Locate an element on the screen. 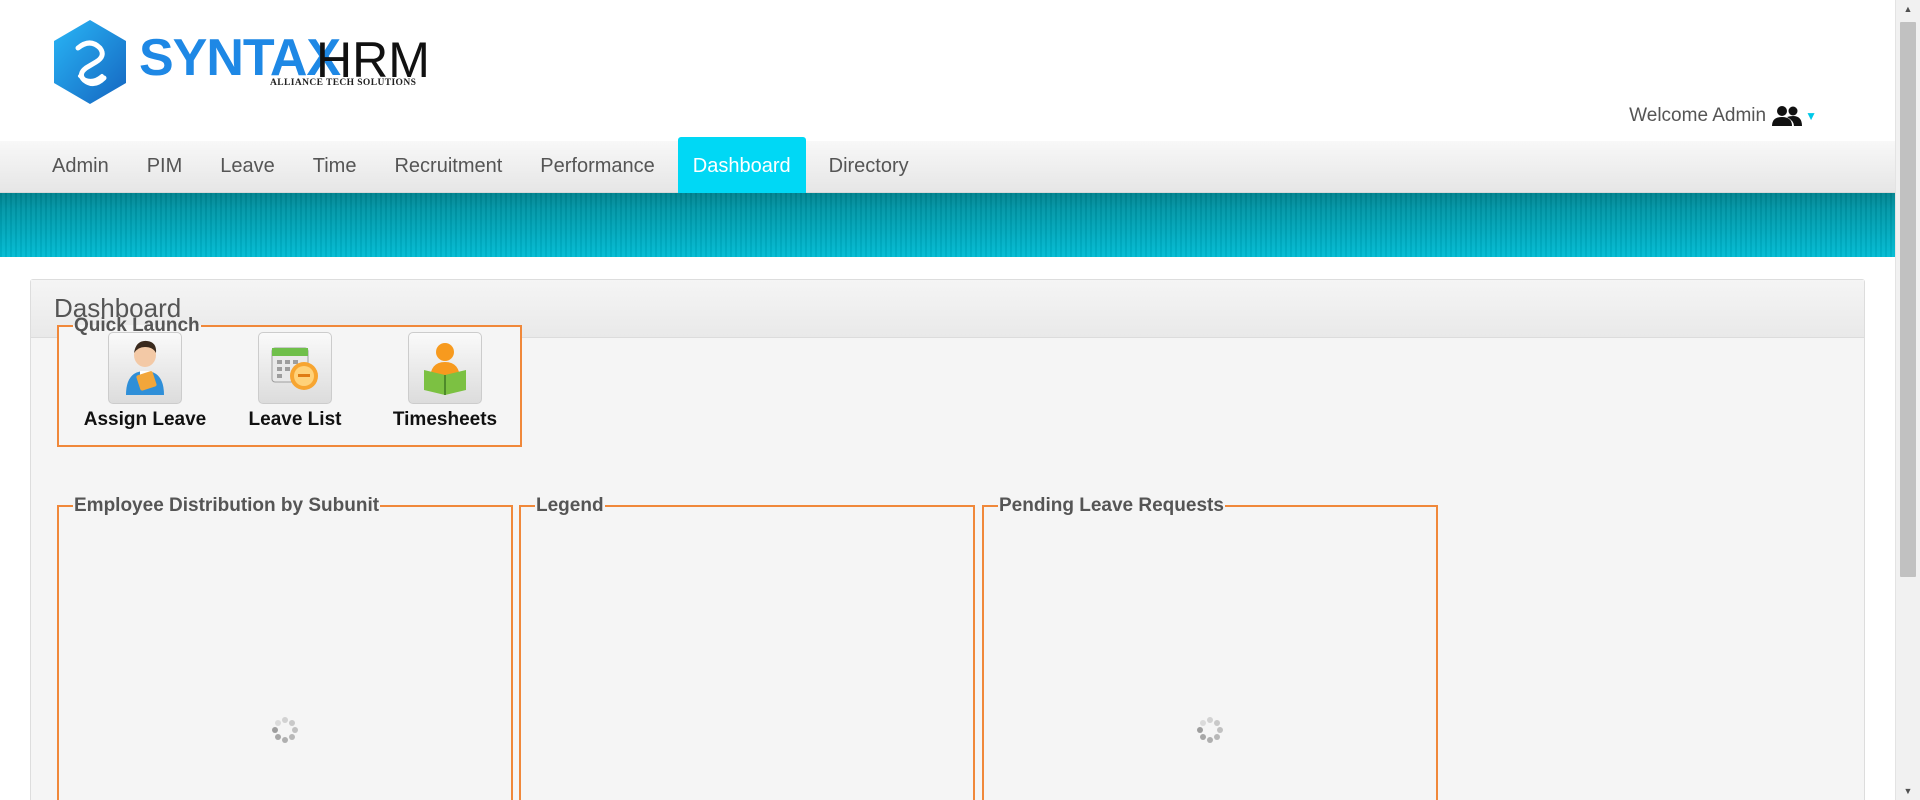 Image resolution: width=1920 pixels, height=800 pixels. welcome-user-menu: Welcome Admin ▼ is located at coordinates (1723, 116).